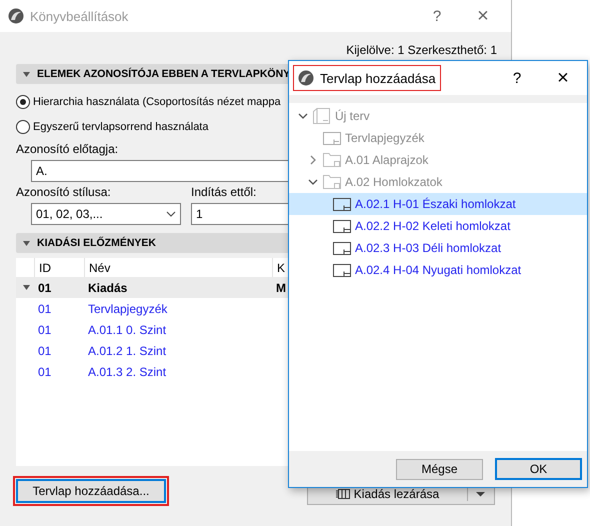 This screenshot has height=526, width=590. I want to click on chevron-down-icon, so click(171, 214).